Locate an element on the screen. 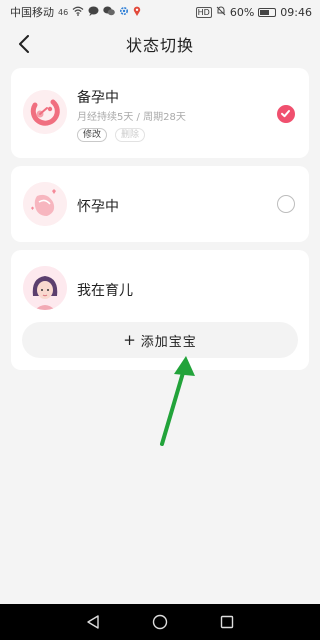  wechat-icon is located at coordinates (109, 12).